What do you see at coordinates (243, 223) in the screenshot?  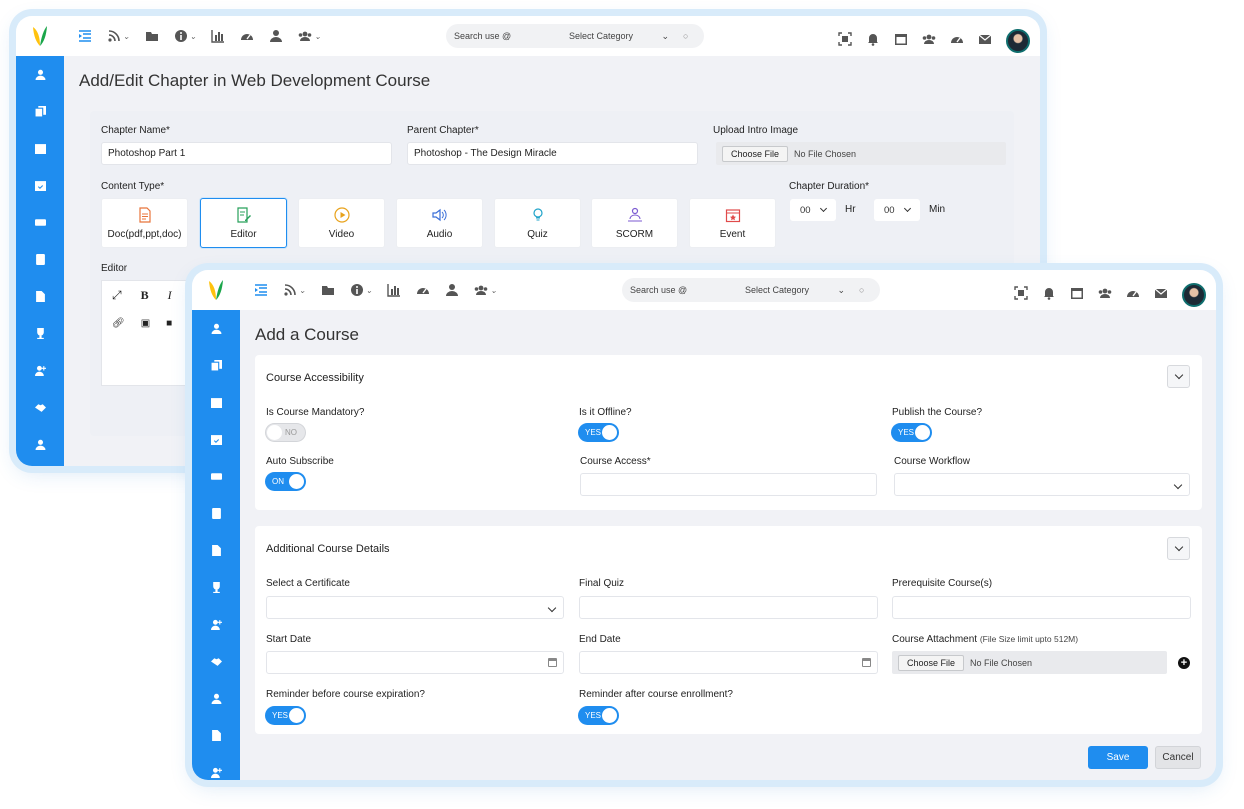 I see `content-type-editor: Editor` at bounding box center [243, 223].